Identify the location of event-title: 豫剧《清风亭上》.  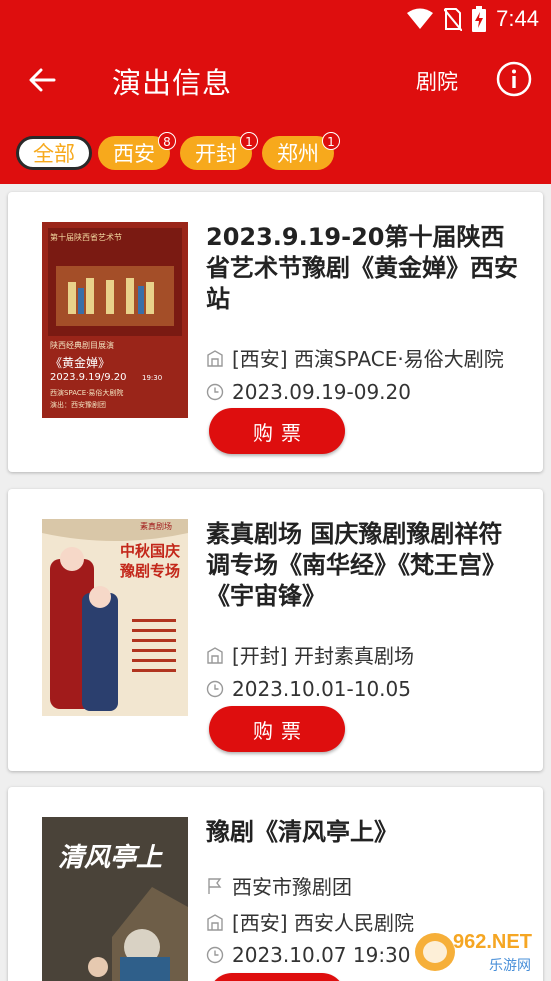
(366, 832).